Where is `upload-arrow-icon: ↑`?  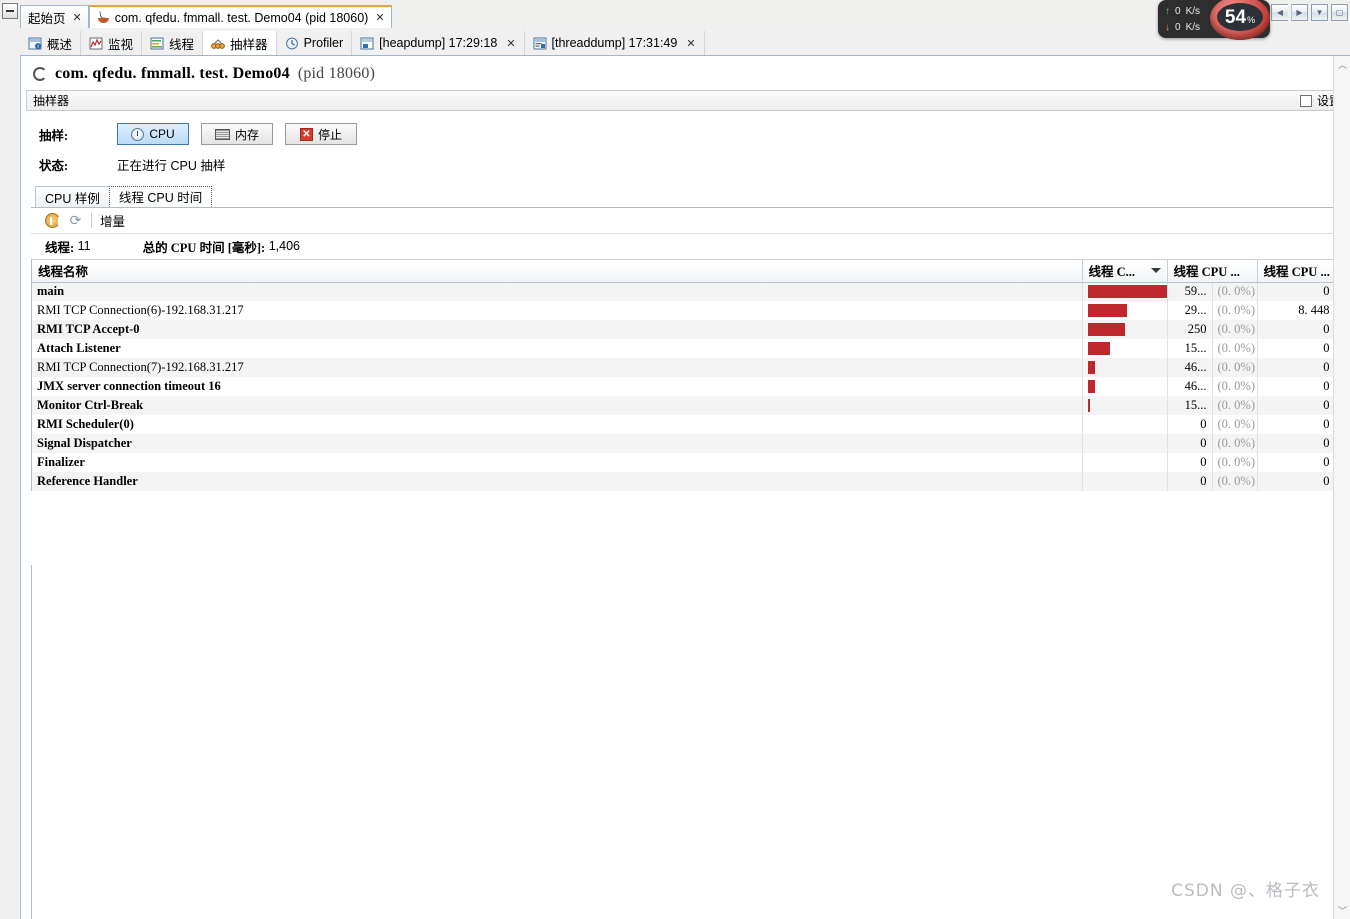
upload-arrow-icon: ↑ is located at coordinates (1167, 11).